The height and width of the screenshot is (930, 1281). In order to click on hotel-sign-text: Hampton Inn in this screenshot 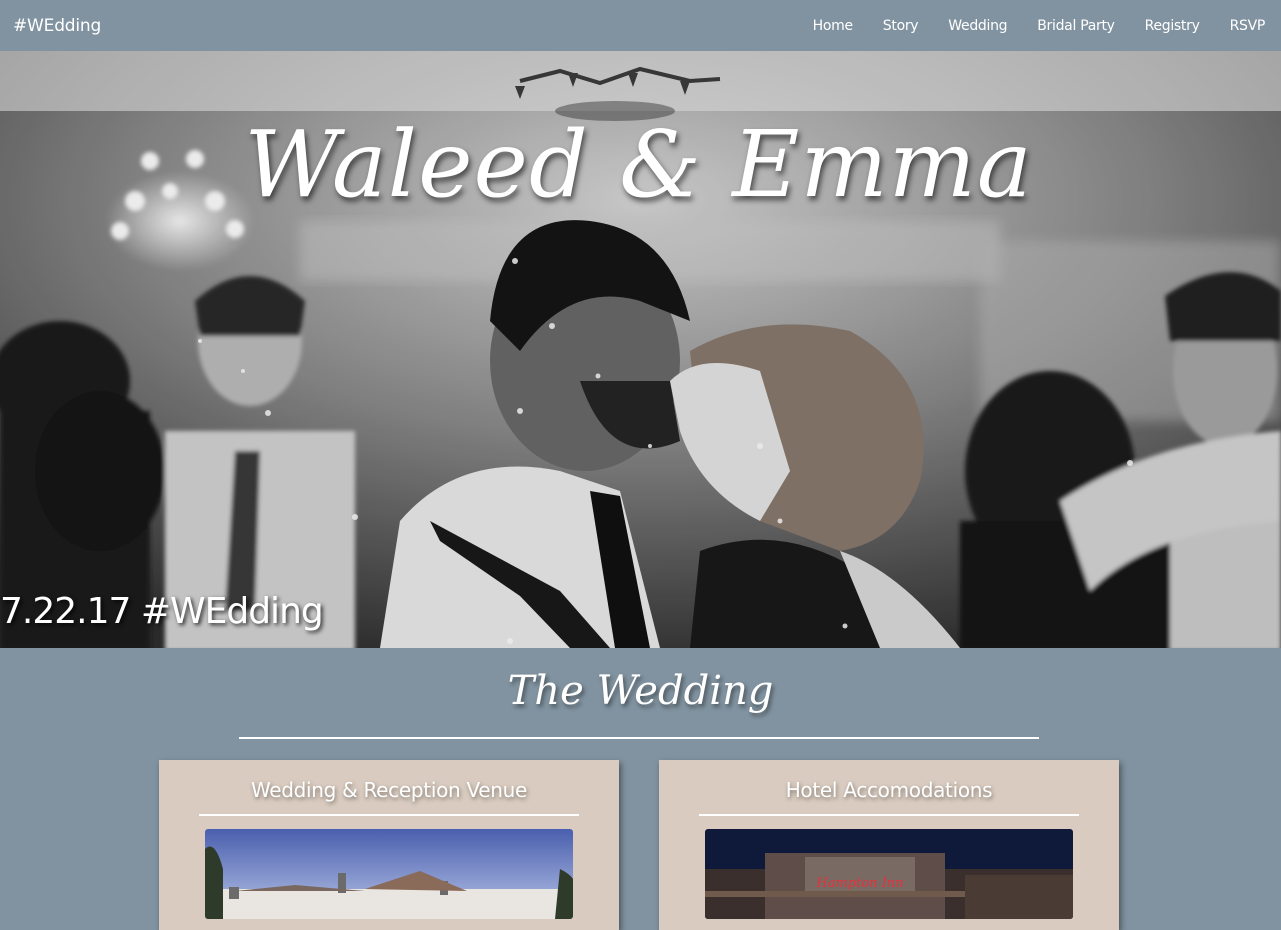, I will do `click(859, 883)`.